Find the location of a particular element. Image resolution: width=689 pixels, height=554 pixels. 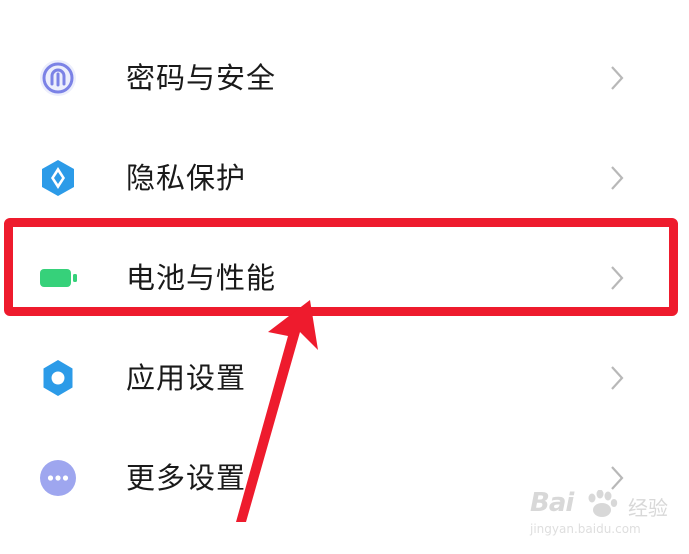

watermark: Bai 经验 jingyan.baidu.com is located at coordinates (605, 518).